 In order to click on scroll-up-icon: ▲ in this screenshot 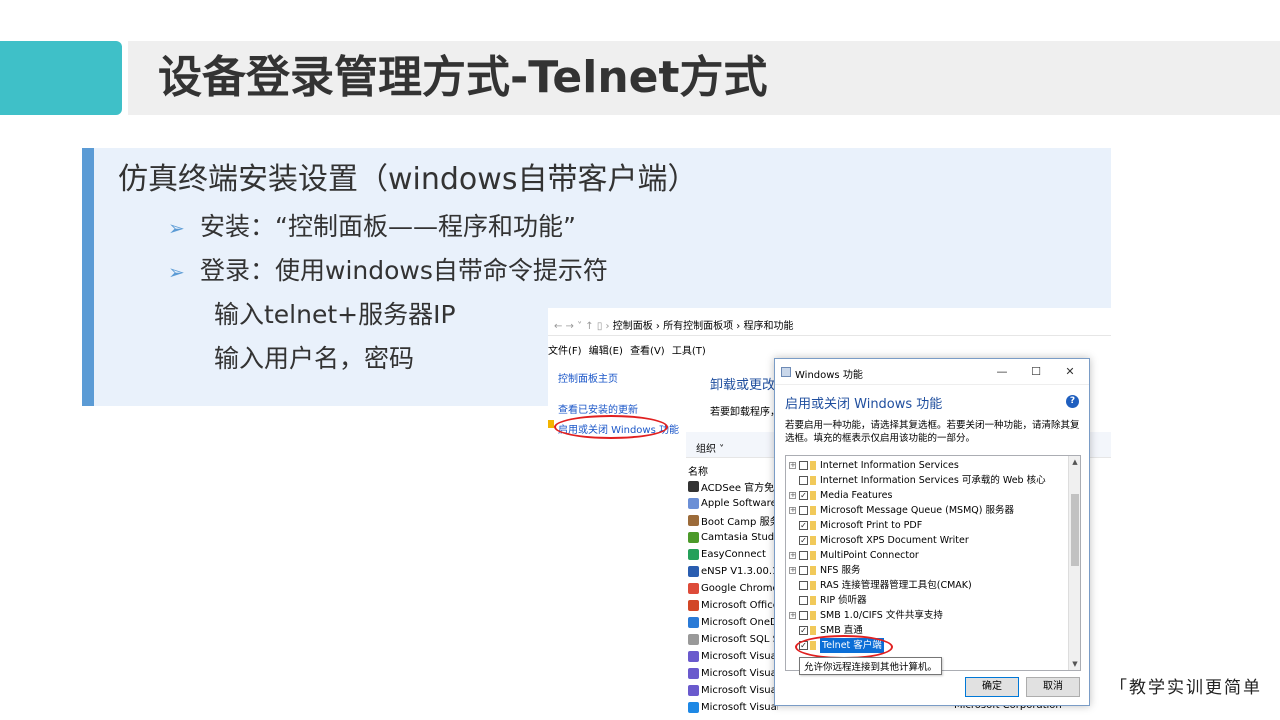, I will do `click(1074, 462)`.